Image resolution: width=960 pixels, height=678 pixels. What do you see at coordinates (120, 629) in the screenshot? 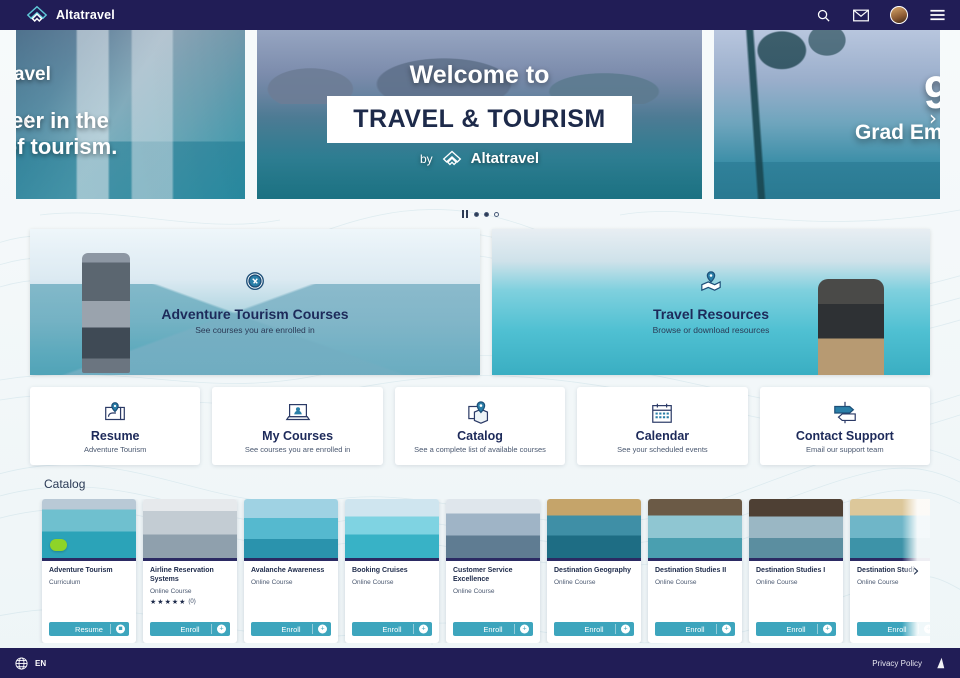
I see `resume-chat-icon: ■` at bounding box center [120, 629].